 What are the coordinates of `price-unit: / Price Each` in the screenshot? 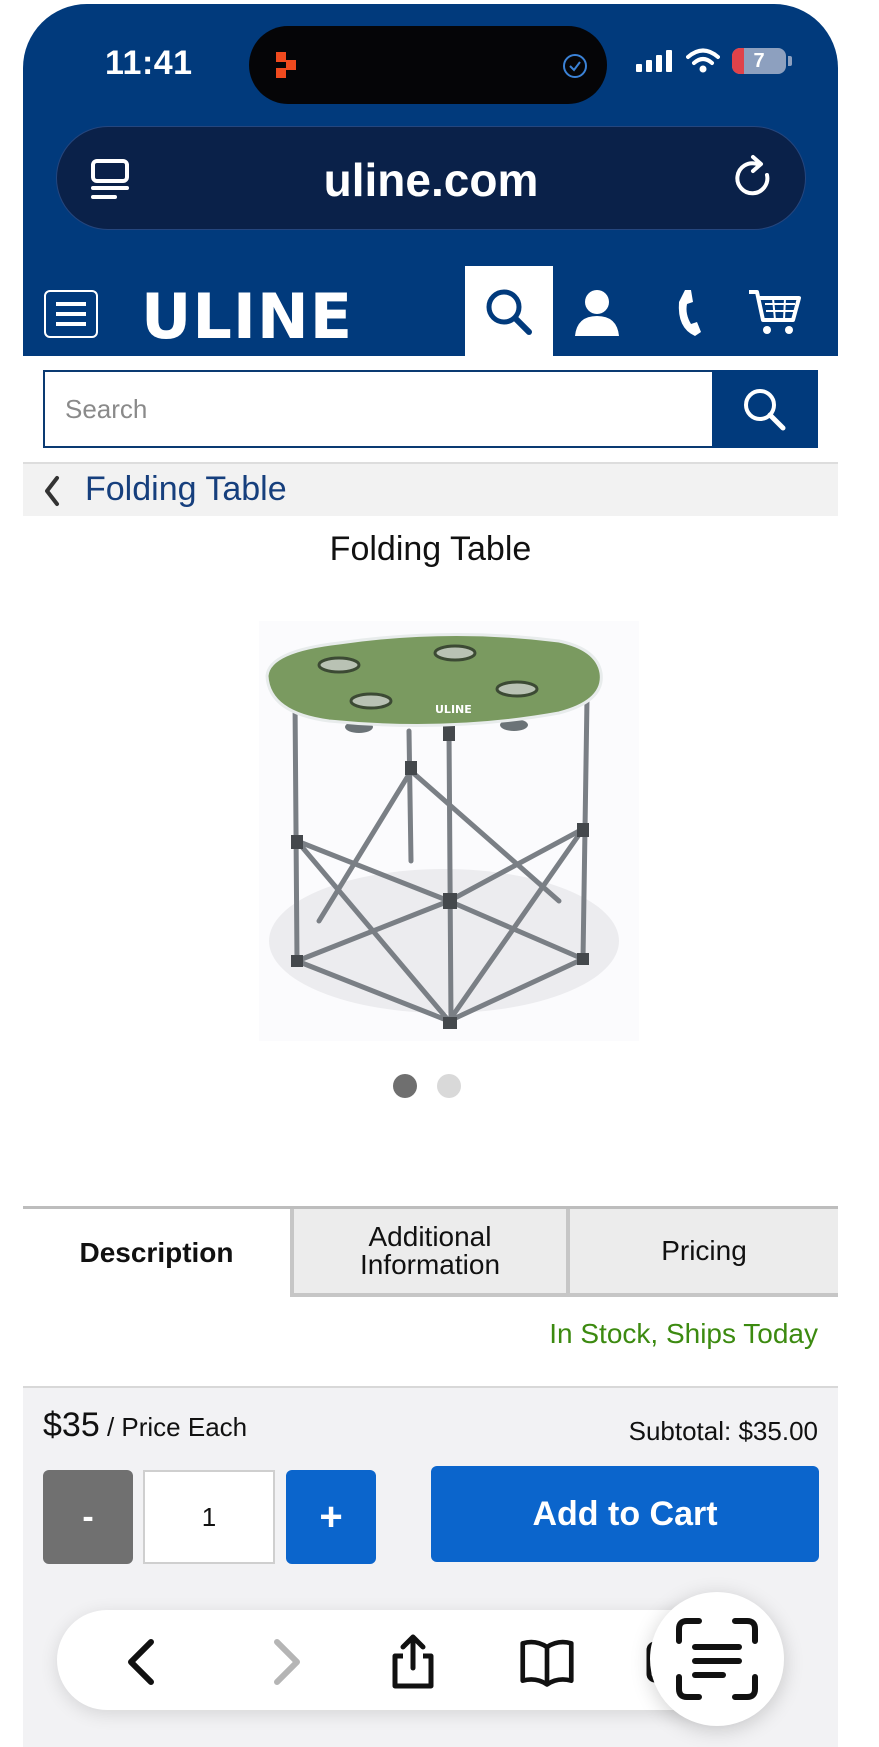 It's located at (173, 1427).